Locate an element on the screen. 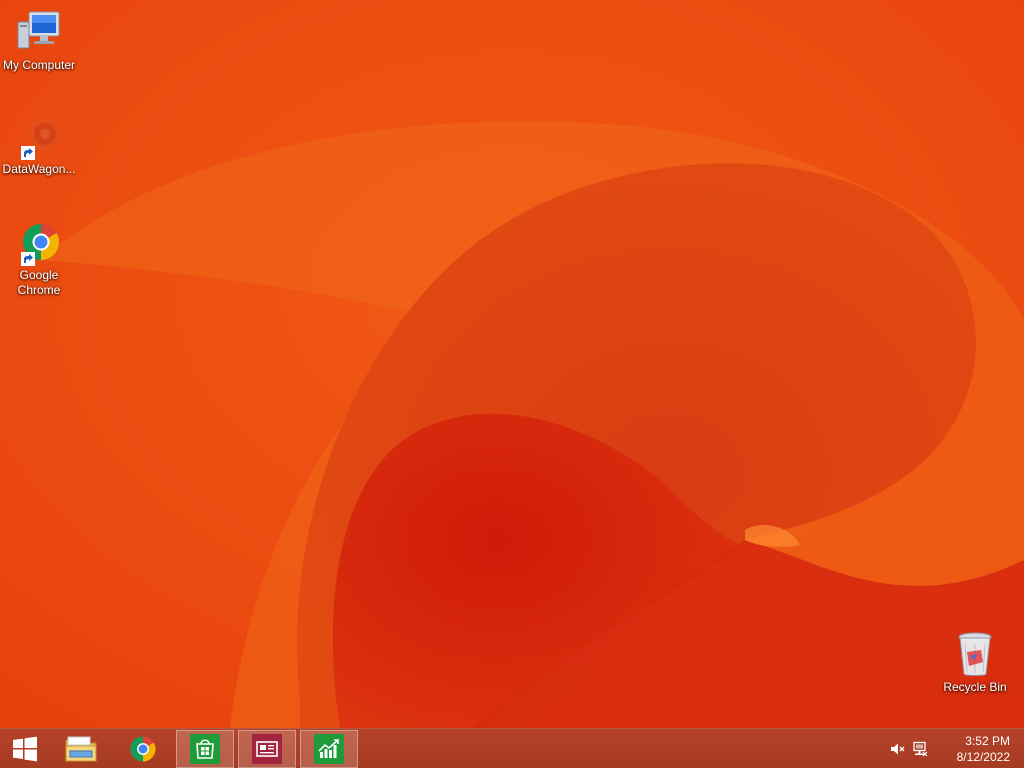  taskbar-news is located at coordinates (267, 749).